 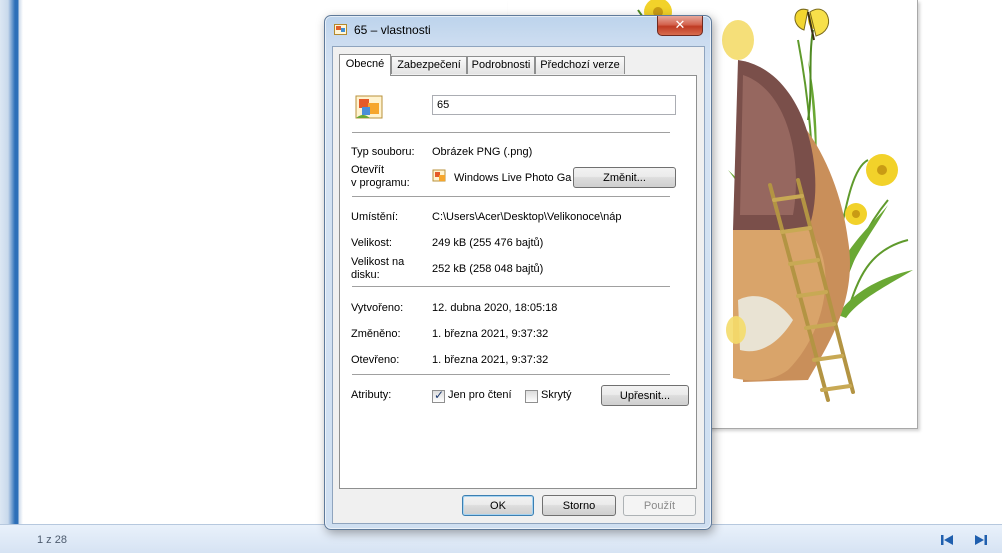 I want to click on created-value: 12. dubna 2020, 18:05:18, so click(x=495, y=308).